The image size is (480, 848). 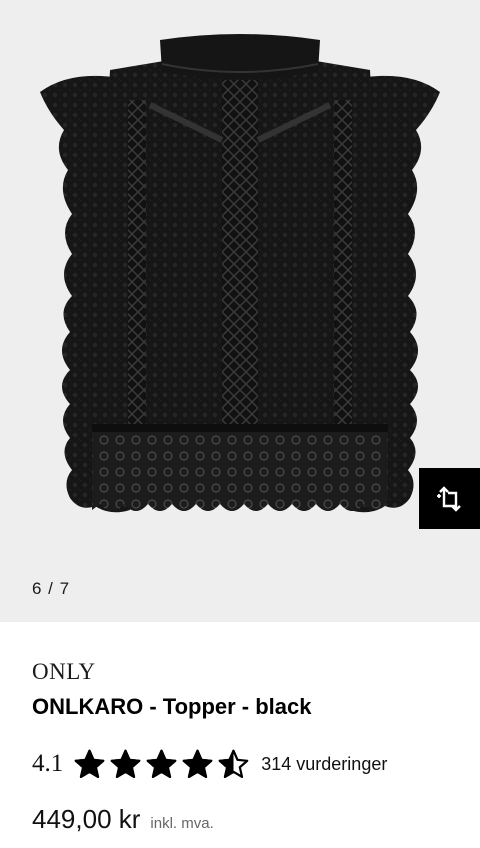 What do you see at coordinates (240, 819) in the screenshot?
I see `price-row: 449,00 kr inkl. mva.` at bounding box center [240, 819].